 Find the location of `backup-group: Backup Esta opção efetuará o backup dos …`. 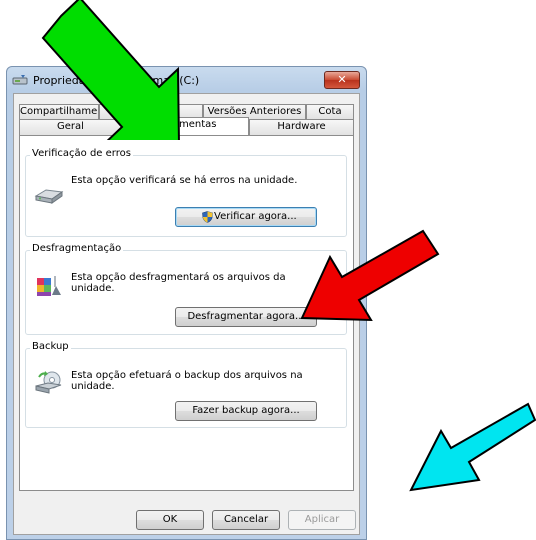

backup-group: Backup Esta opção efetuará o backup dos … is located at coordinates (186, 384).